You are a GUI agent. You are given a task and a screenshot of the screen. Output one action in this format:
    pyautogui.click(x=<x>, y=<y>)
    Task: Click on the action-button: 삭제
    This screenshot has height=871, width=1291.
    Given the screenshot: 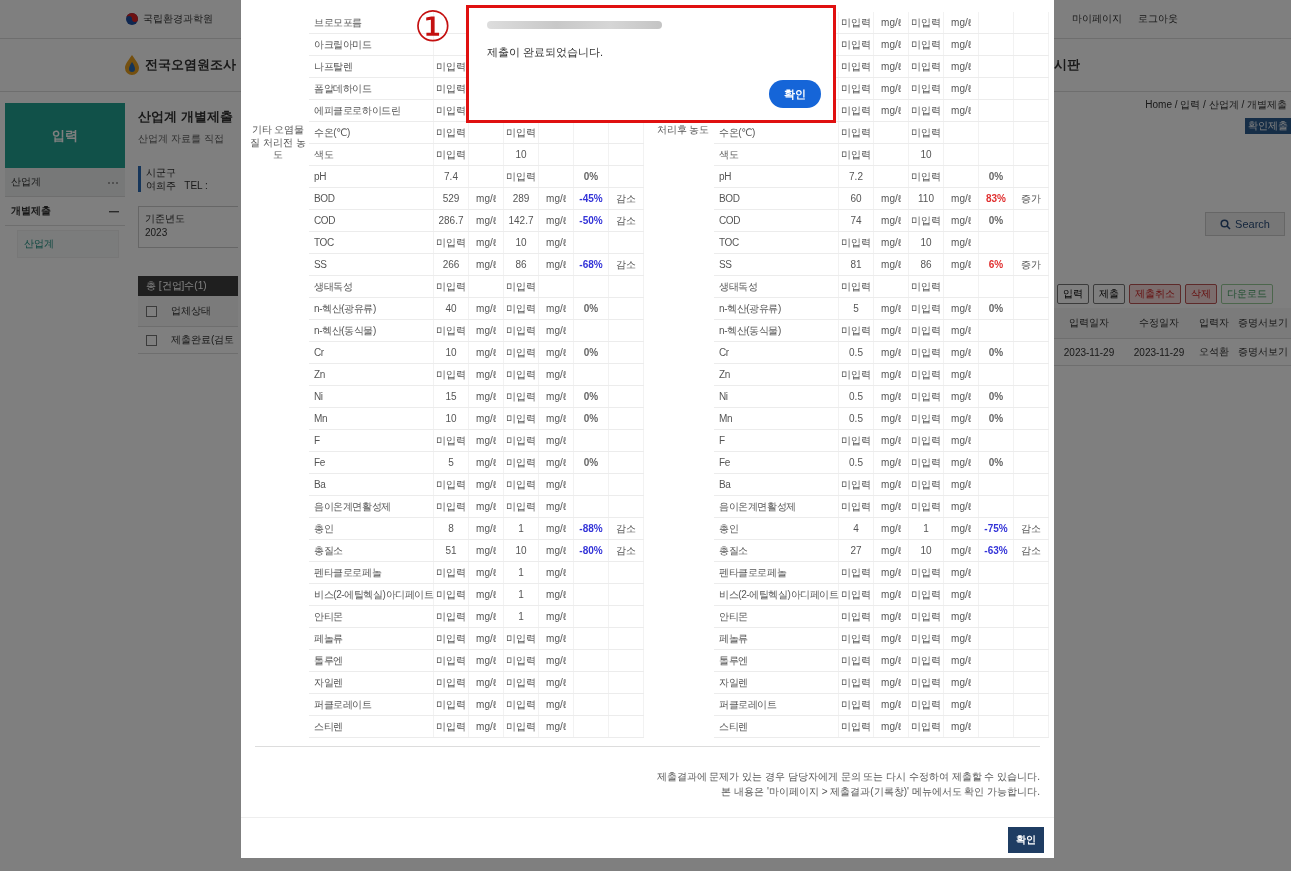 What is the action you would take?
    pyautogui.click(x=1201, y=294)
    